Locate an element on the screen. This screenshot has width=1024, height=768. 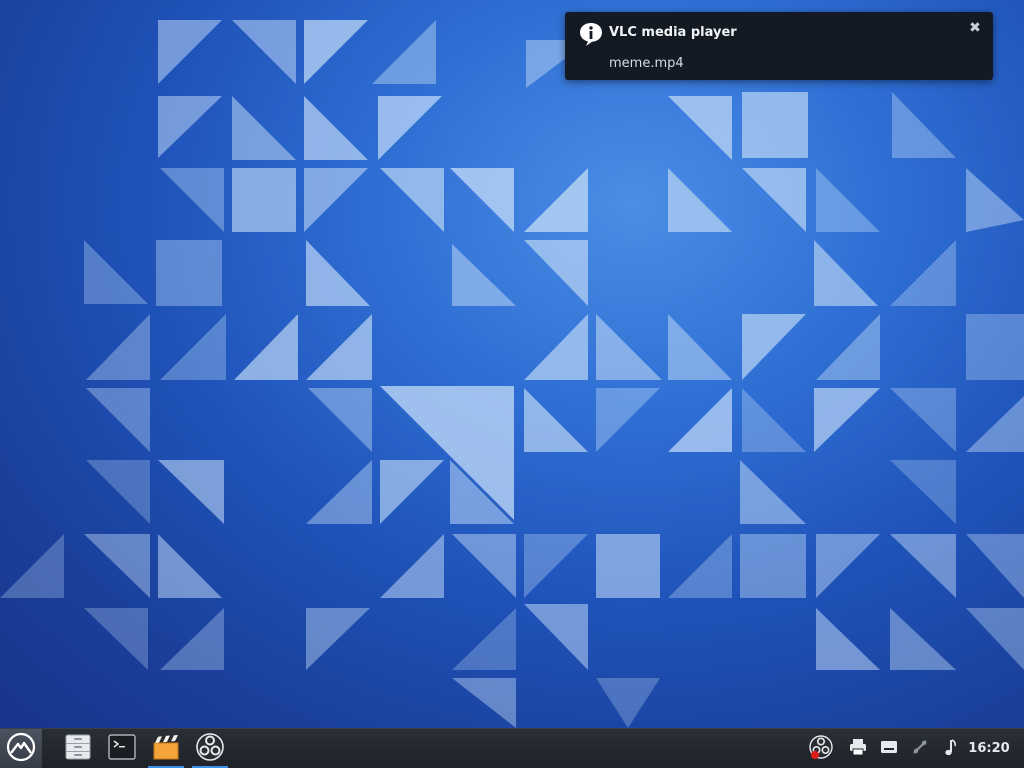
notification-title: VLC media player is located at coordinates (673, 32).